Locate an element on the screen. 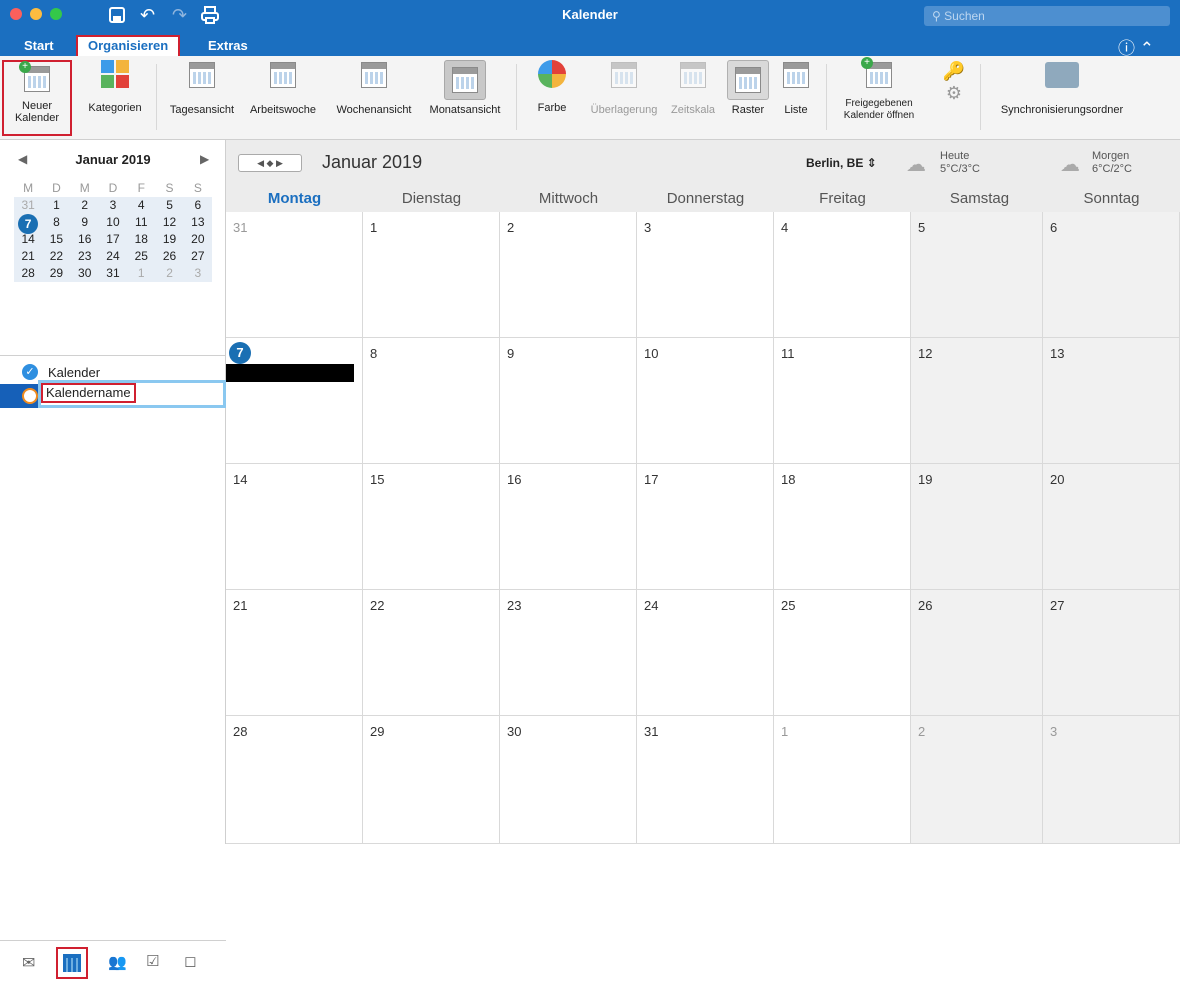 The height and width of the screenshot is (984, 1180). month-view-button: Monatsansicht is located at coordinates (465, 88).